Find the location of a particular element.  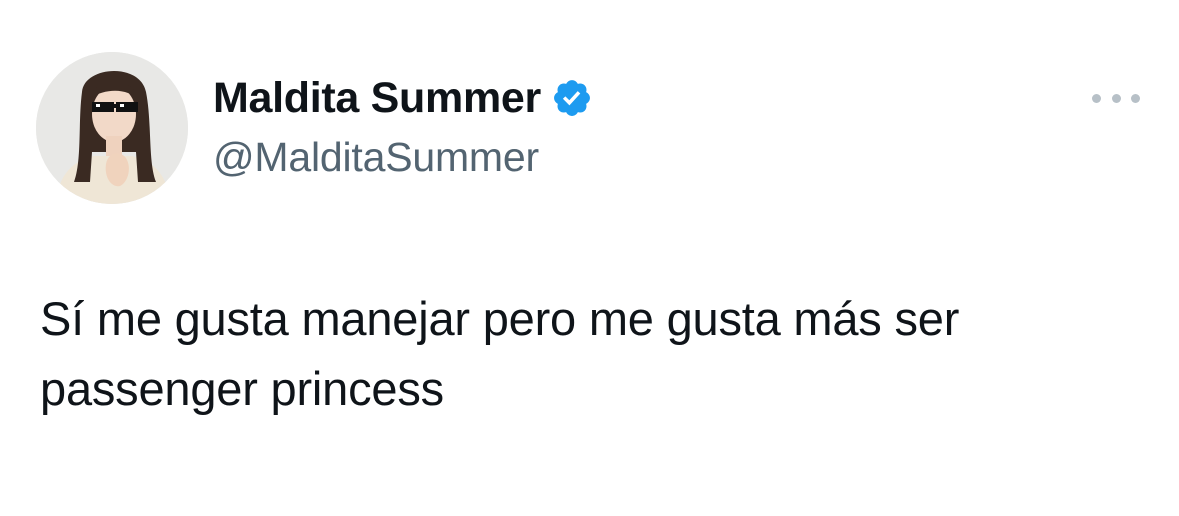

more-options-button is located at coordinates (1116, 98).